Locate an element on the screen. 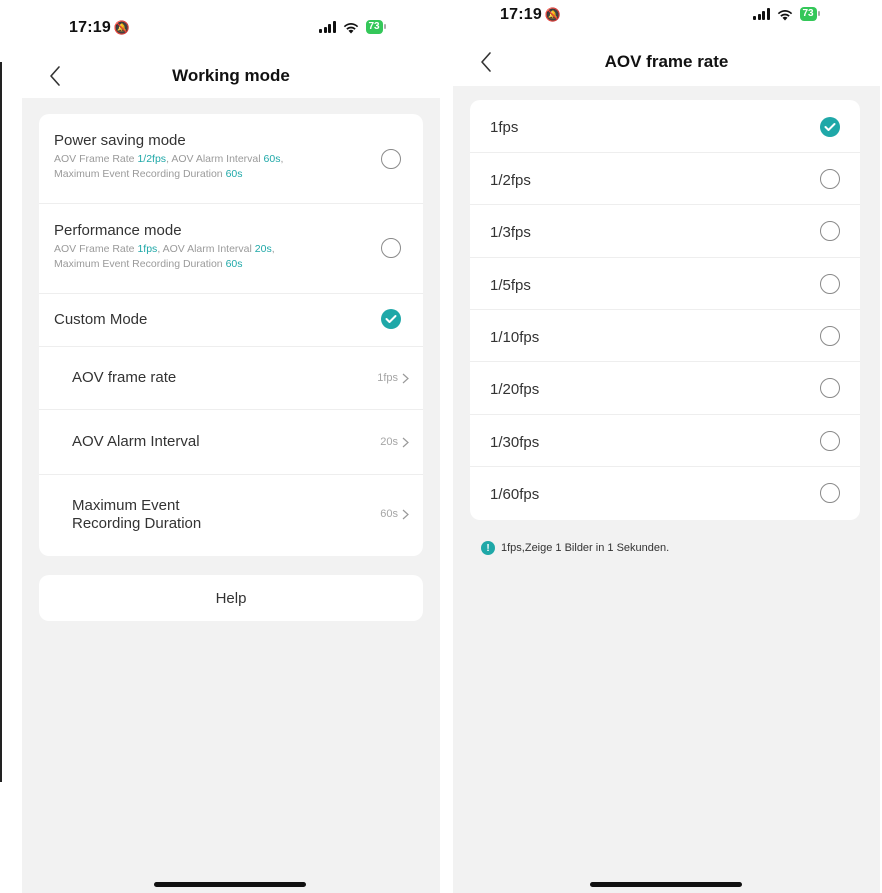  frame-rate-option: 1/5fps is located at coordinates (665, 284).